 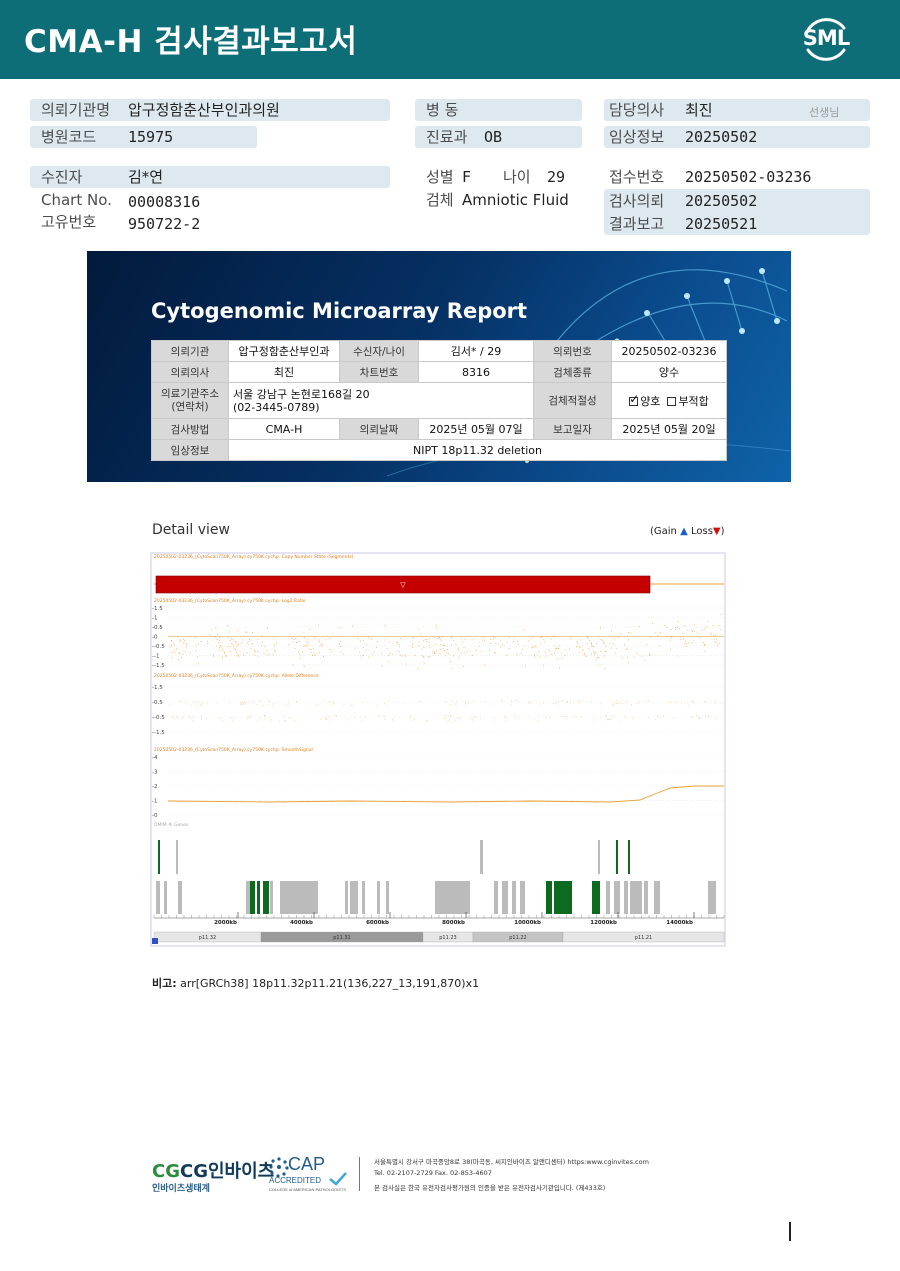 What do you see at coordinates (171, 824) in the screenshot?
I see `track-omim-caption: OMIM ® Genes` at bounding box center [171, 824].